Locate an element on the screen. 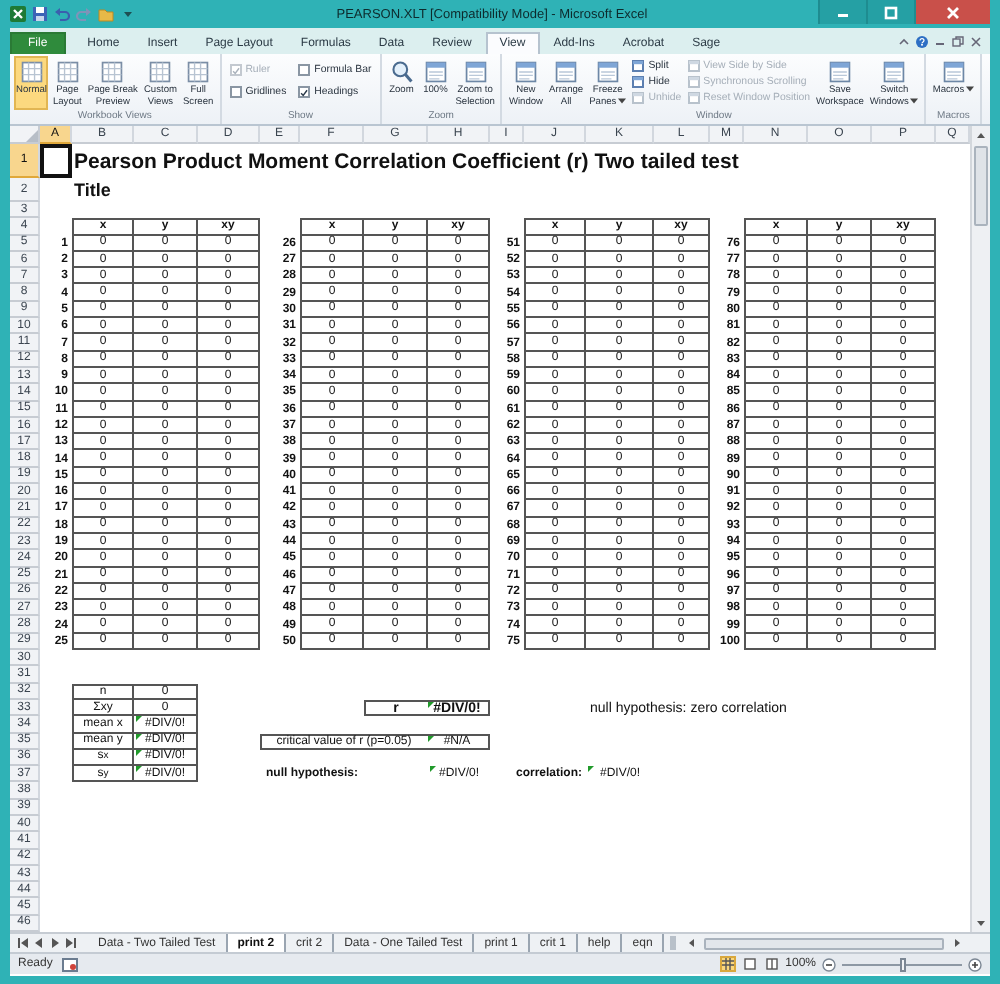 The width and height of the screenshot is (1000, 984). subtitle: Title is located at coordinates (92, 190).